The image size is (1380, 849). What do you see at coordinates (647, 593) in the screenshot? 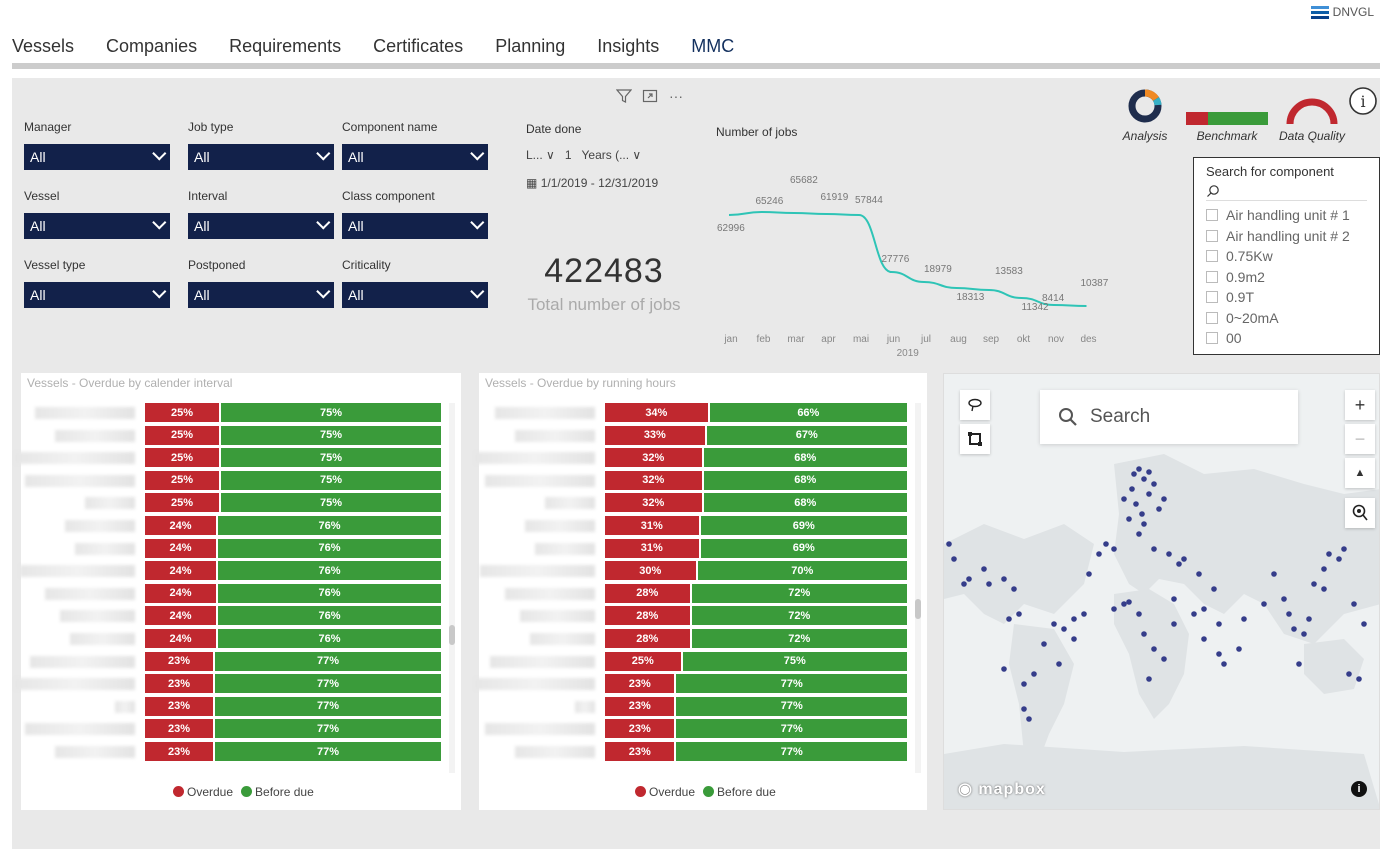
I see `overdue-segment: 28%` at bounding box center [647, 593].